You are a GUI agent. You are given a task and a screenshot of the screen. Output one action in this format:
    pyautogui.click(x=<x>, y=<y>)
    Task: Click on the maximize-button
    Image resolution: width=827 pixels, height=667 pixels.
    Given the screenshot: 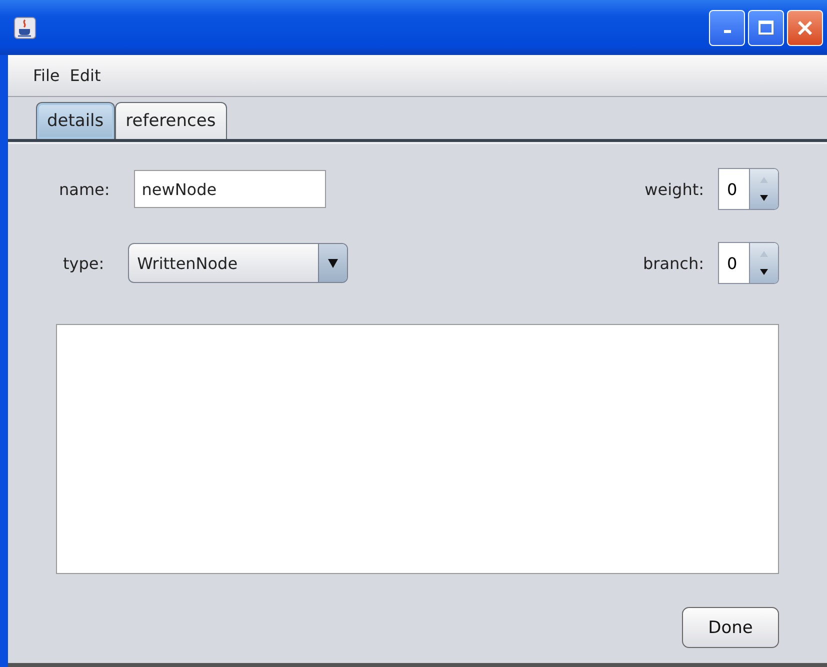 What is the action you would take?
    pyautogui.click(x=766, y=28)
    